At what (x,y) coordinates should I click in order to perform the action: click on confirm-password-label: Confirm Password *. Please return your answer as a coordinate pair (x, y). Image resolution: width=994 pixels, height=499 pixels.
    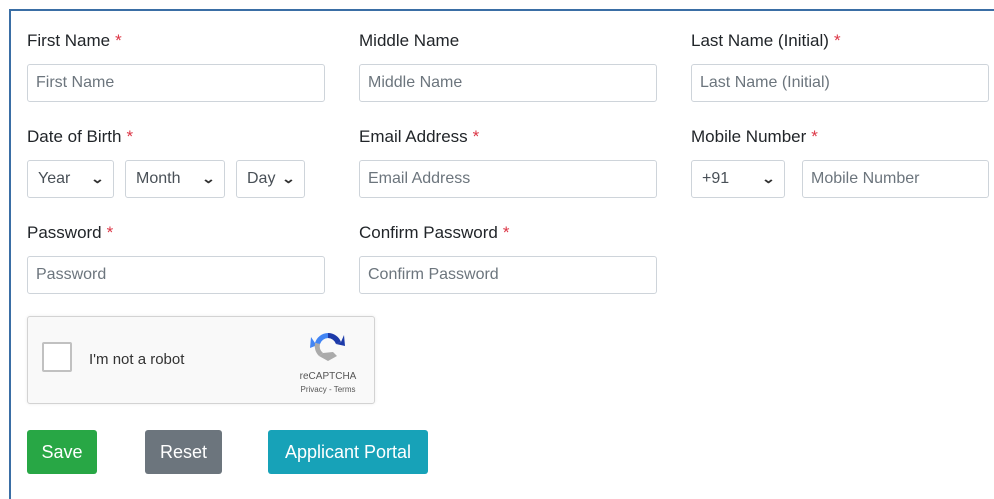
    Looking at the image, I should click on (434, 232).